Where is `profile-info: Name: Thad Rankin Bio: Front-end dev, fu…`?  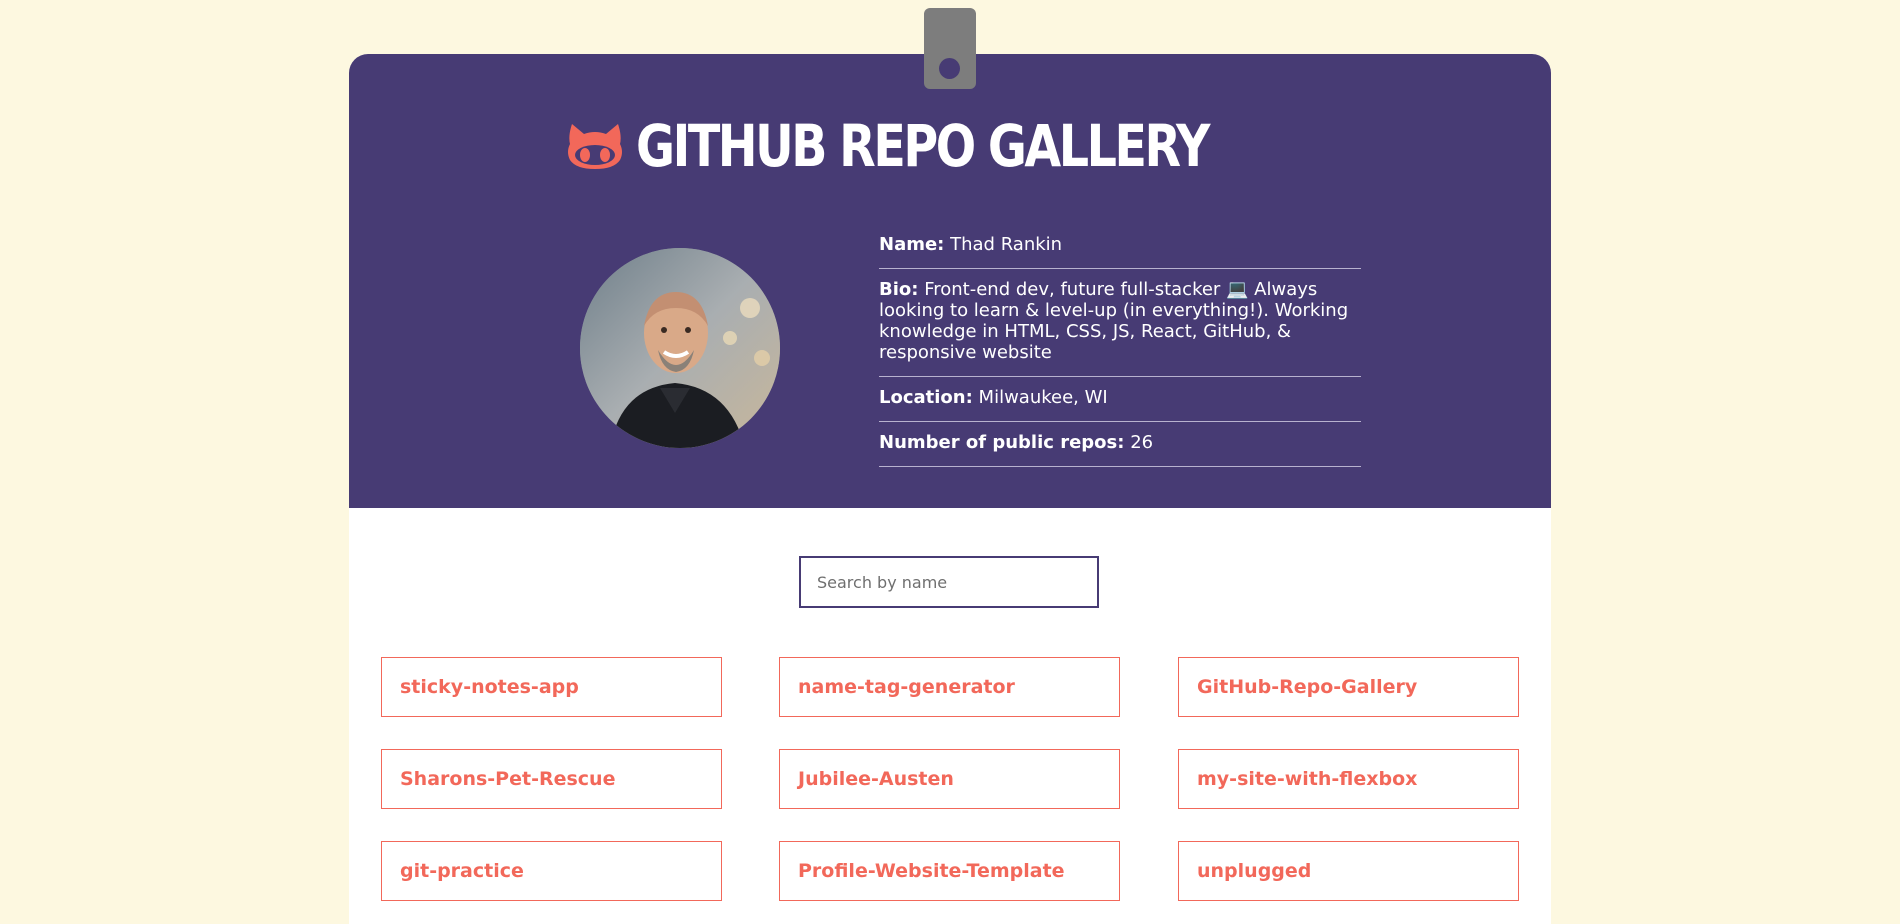 profile-info: Name: Thad Rankin Bio: Front-end dev, fu… is located at coordinates (1120, 345).